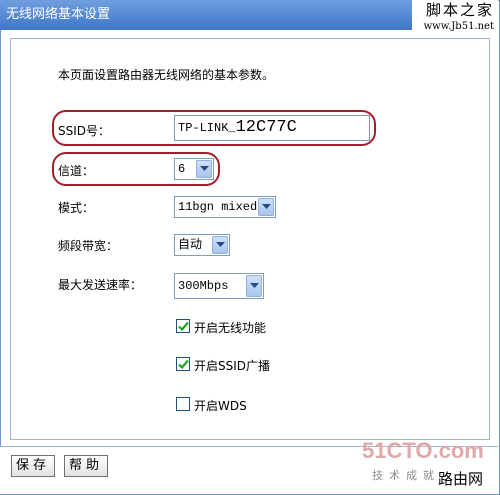 This screenshot has height=495, width=500. What do you see at coordinates (76, 208) in the screenshot?
I see `mode-label: 模式：` at bounding box center [76, 208].